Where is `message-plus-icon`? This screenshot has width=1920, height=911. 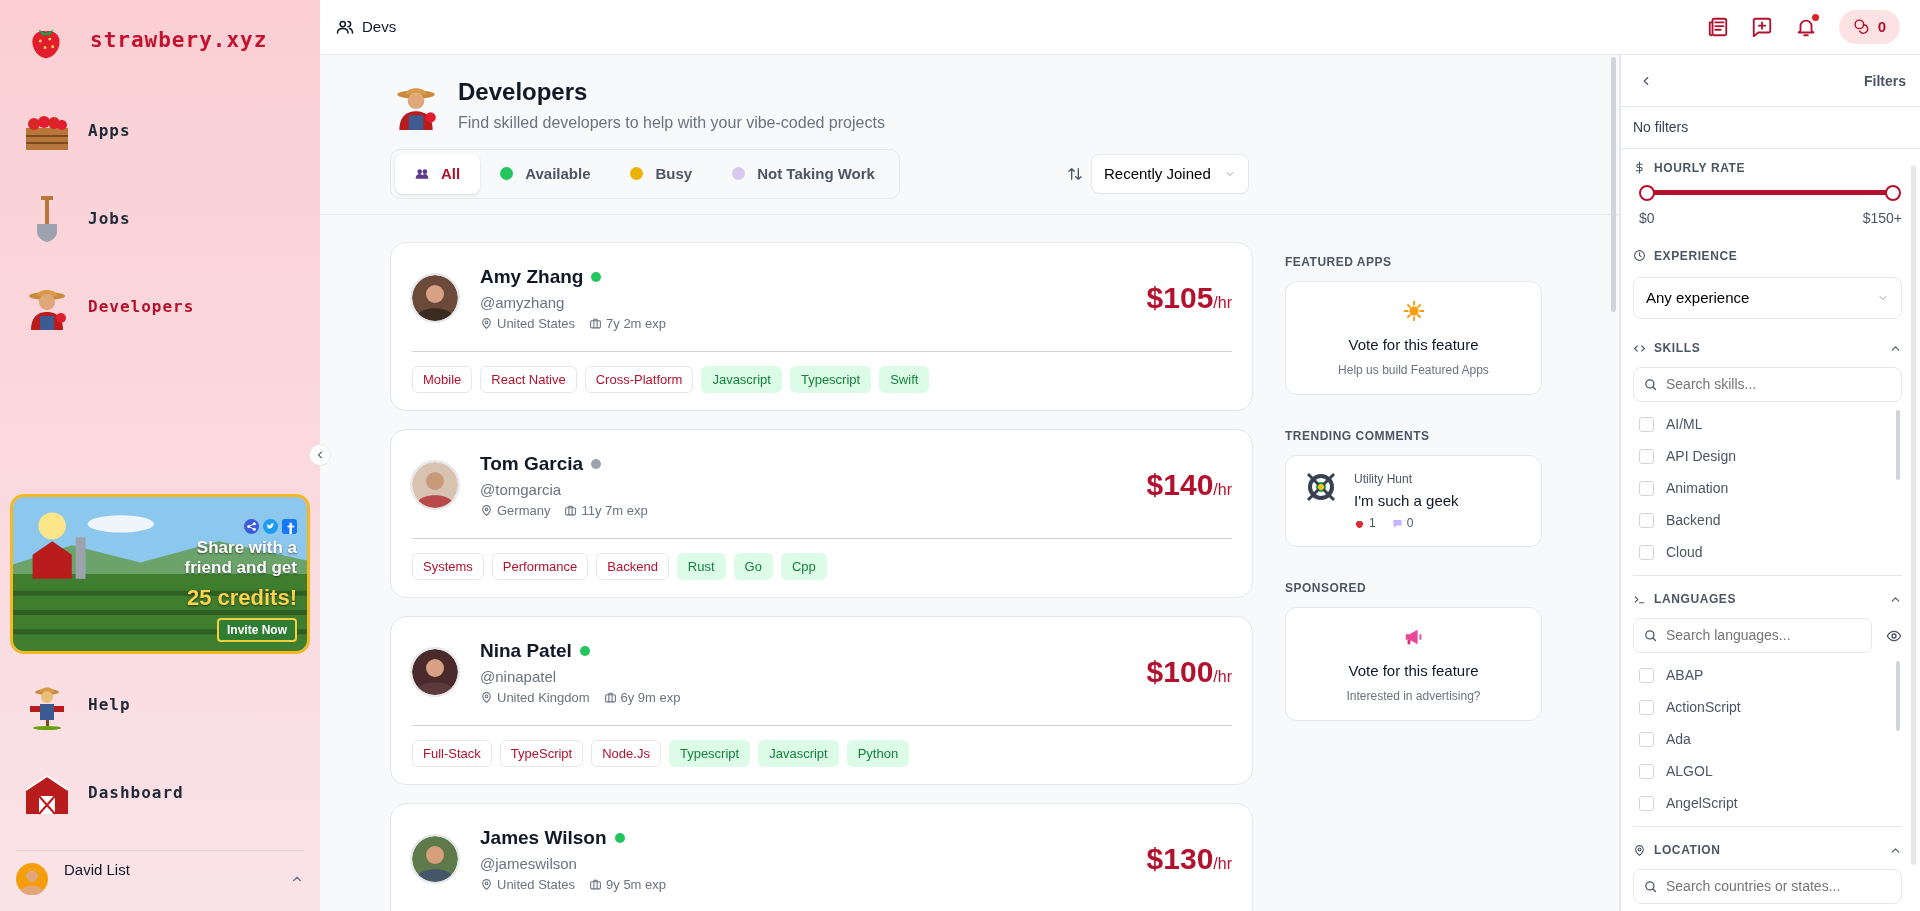
message-plus-icon is located at coordinates (1761, 26).